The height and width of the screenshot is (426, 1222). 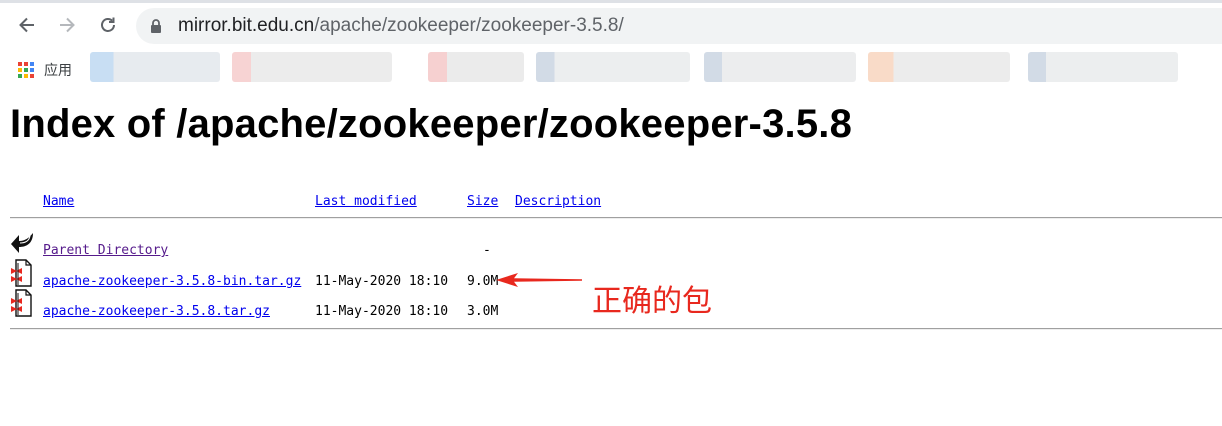 What do you see at coordinates (652, 301) in the screenshot?
I see `annotation-label: 正确的包` at bounding box center [652, 301].